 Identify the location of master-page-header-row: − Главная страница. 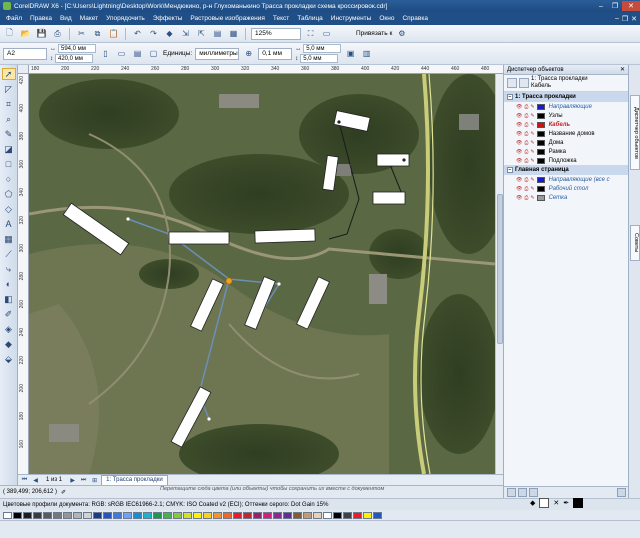
(566, 170).